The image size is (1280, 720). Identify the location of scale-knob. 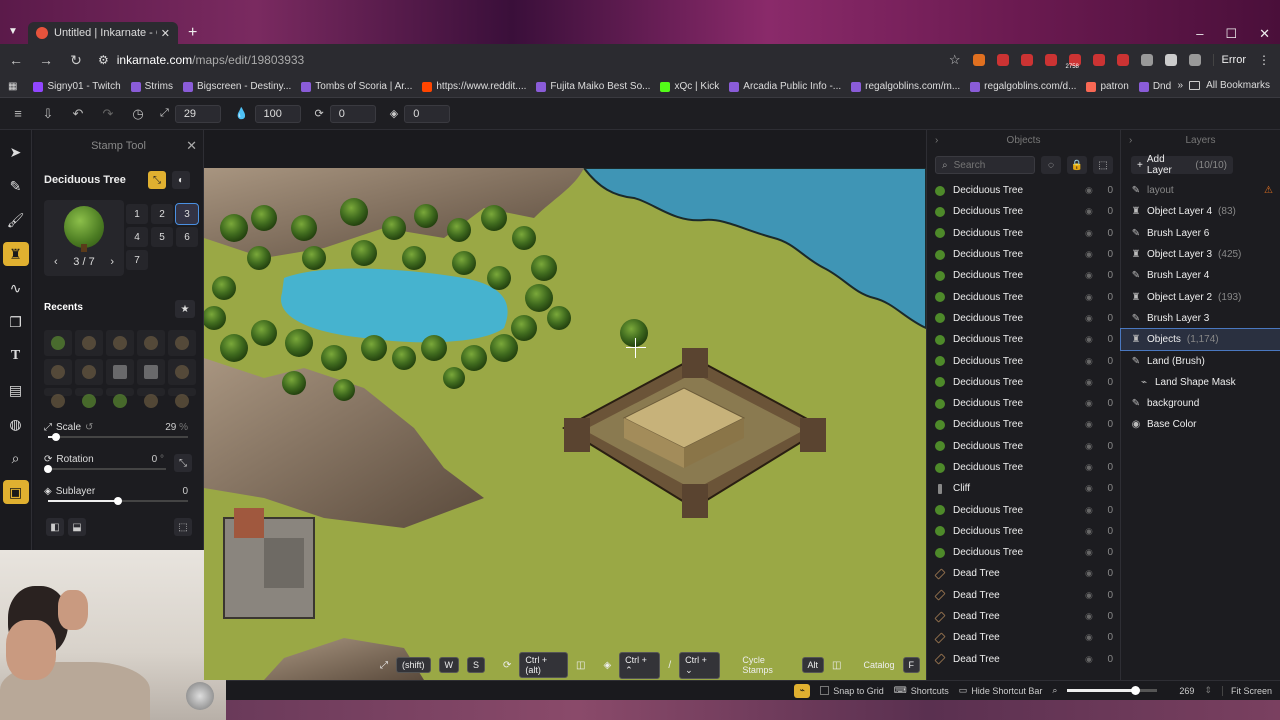
(56, 437).